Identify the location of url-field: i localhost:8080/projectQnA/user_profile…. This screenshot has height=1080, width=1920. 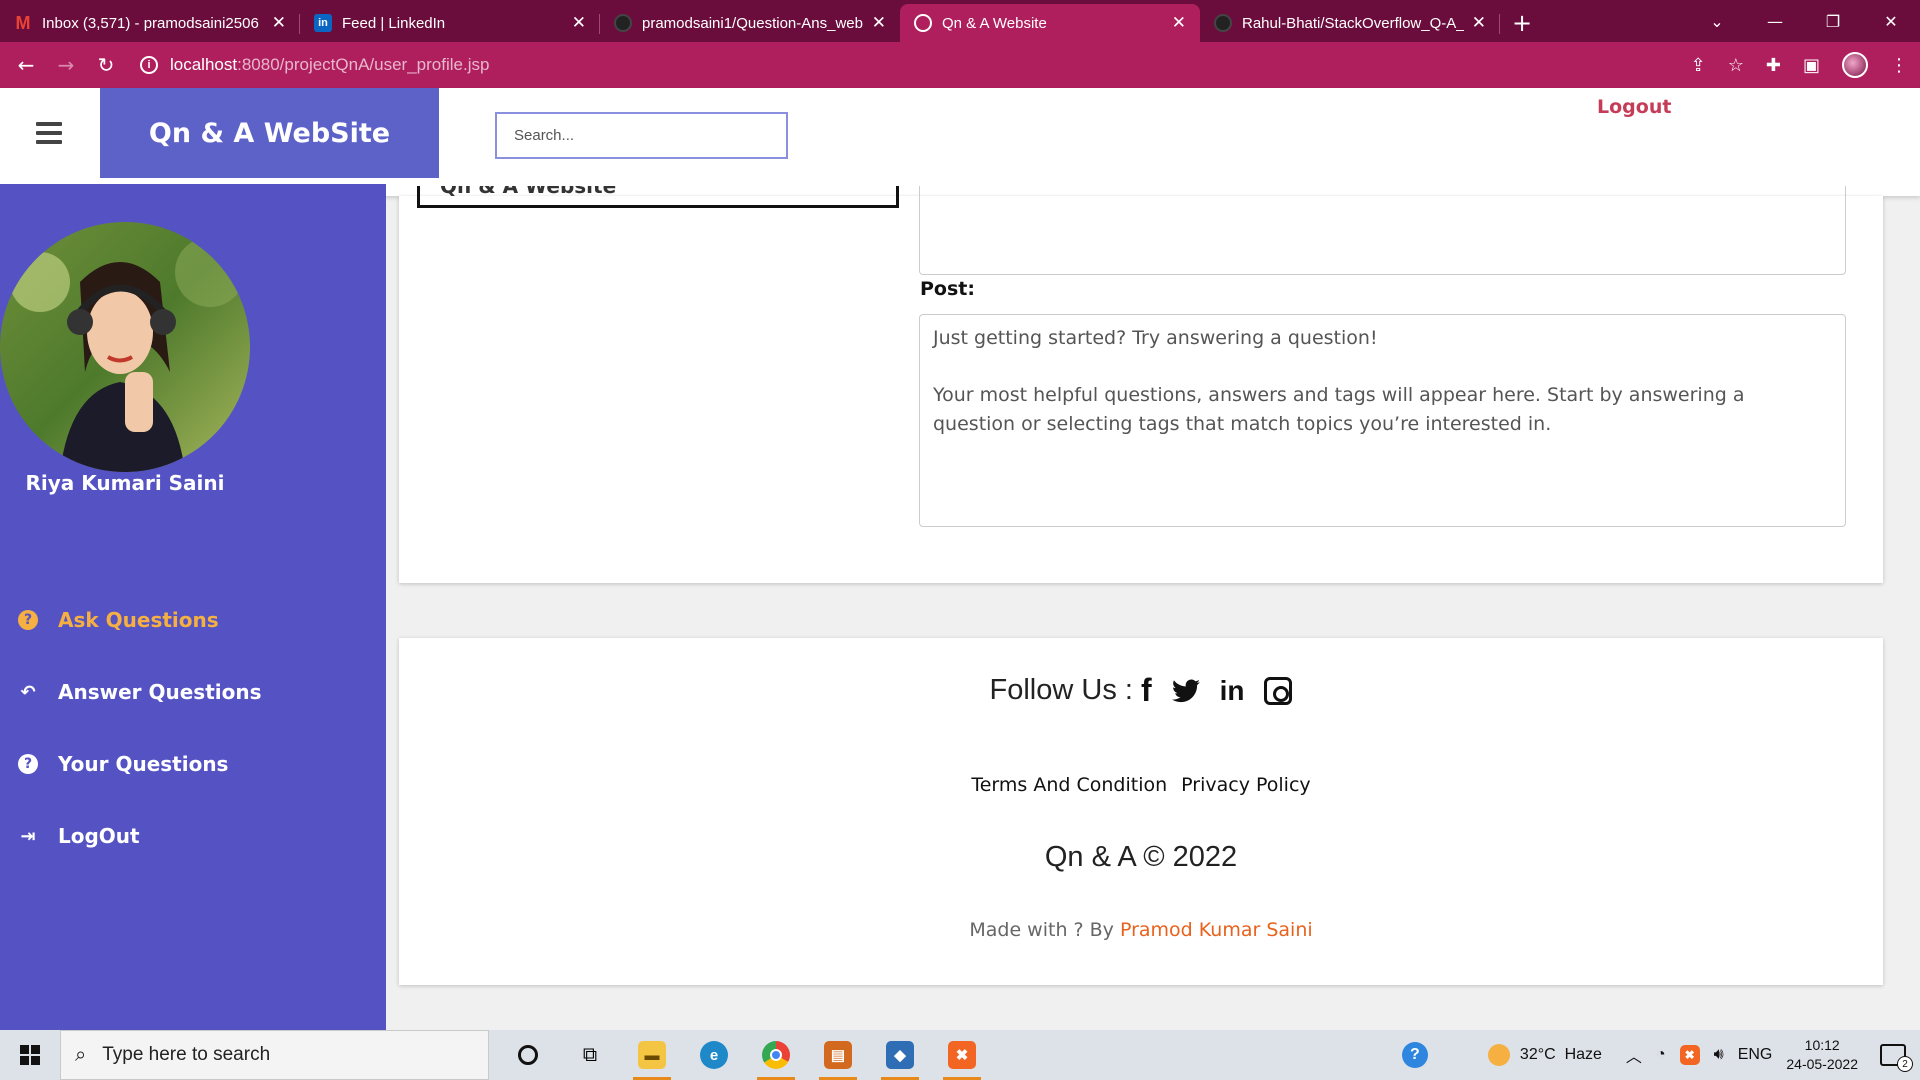
(314, 65).